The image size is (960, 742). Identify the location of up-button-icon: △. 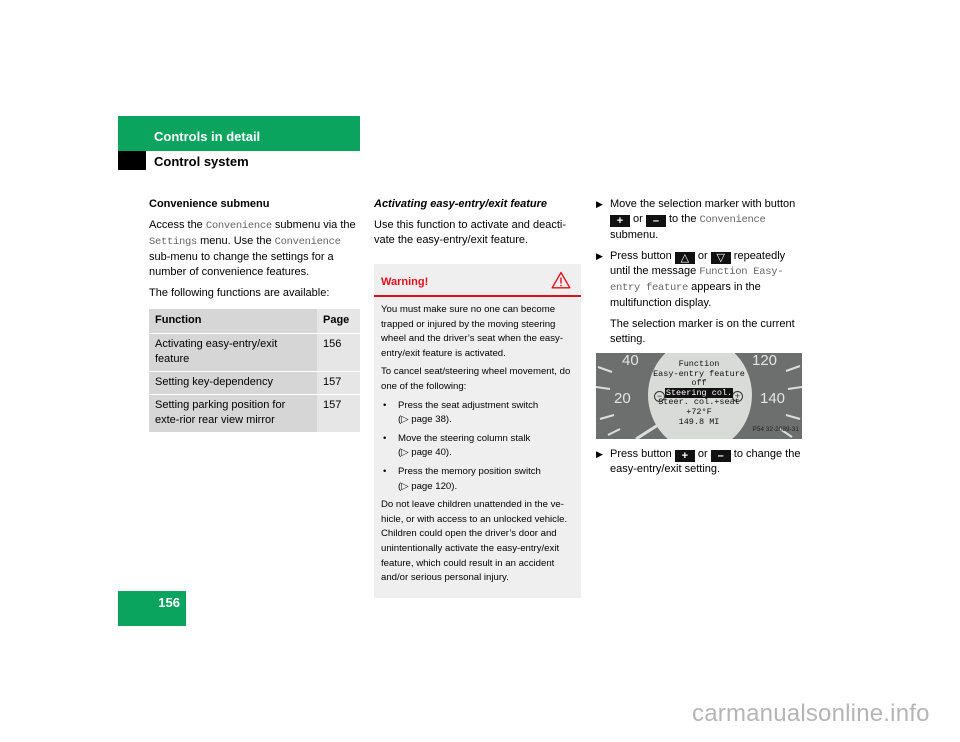
(684, 258).